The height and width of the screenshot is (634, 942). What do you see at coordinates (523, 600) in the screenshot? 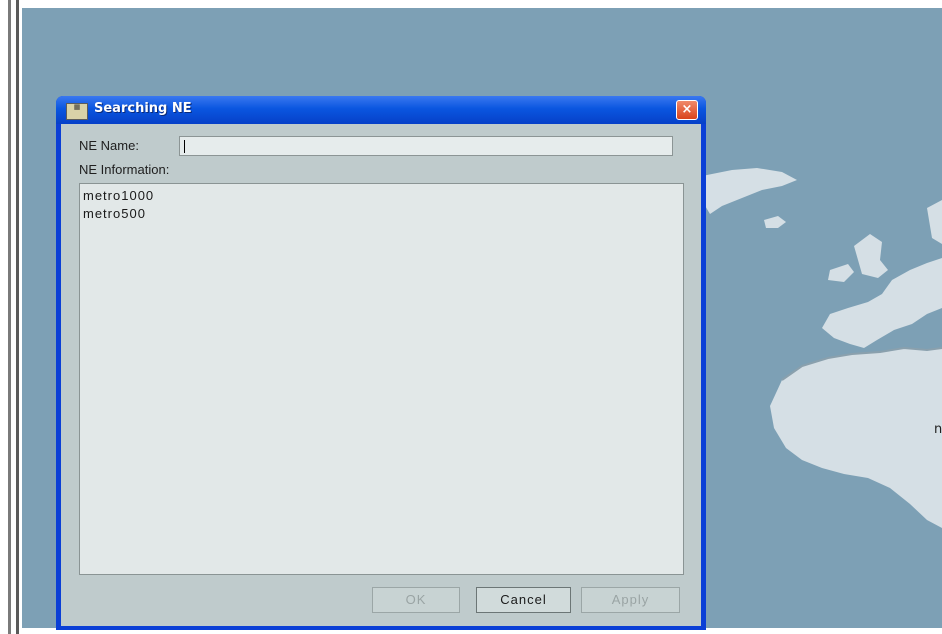
I see `cancel-button: Cancel` at bounding box center [523, 600].